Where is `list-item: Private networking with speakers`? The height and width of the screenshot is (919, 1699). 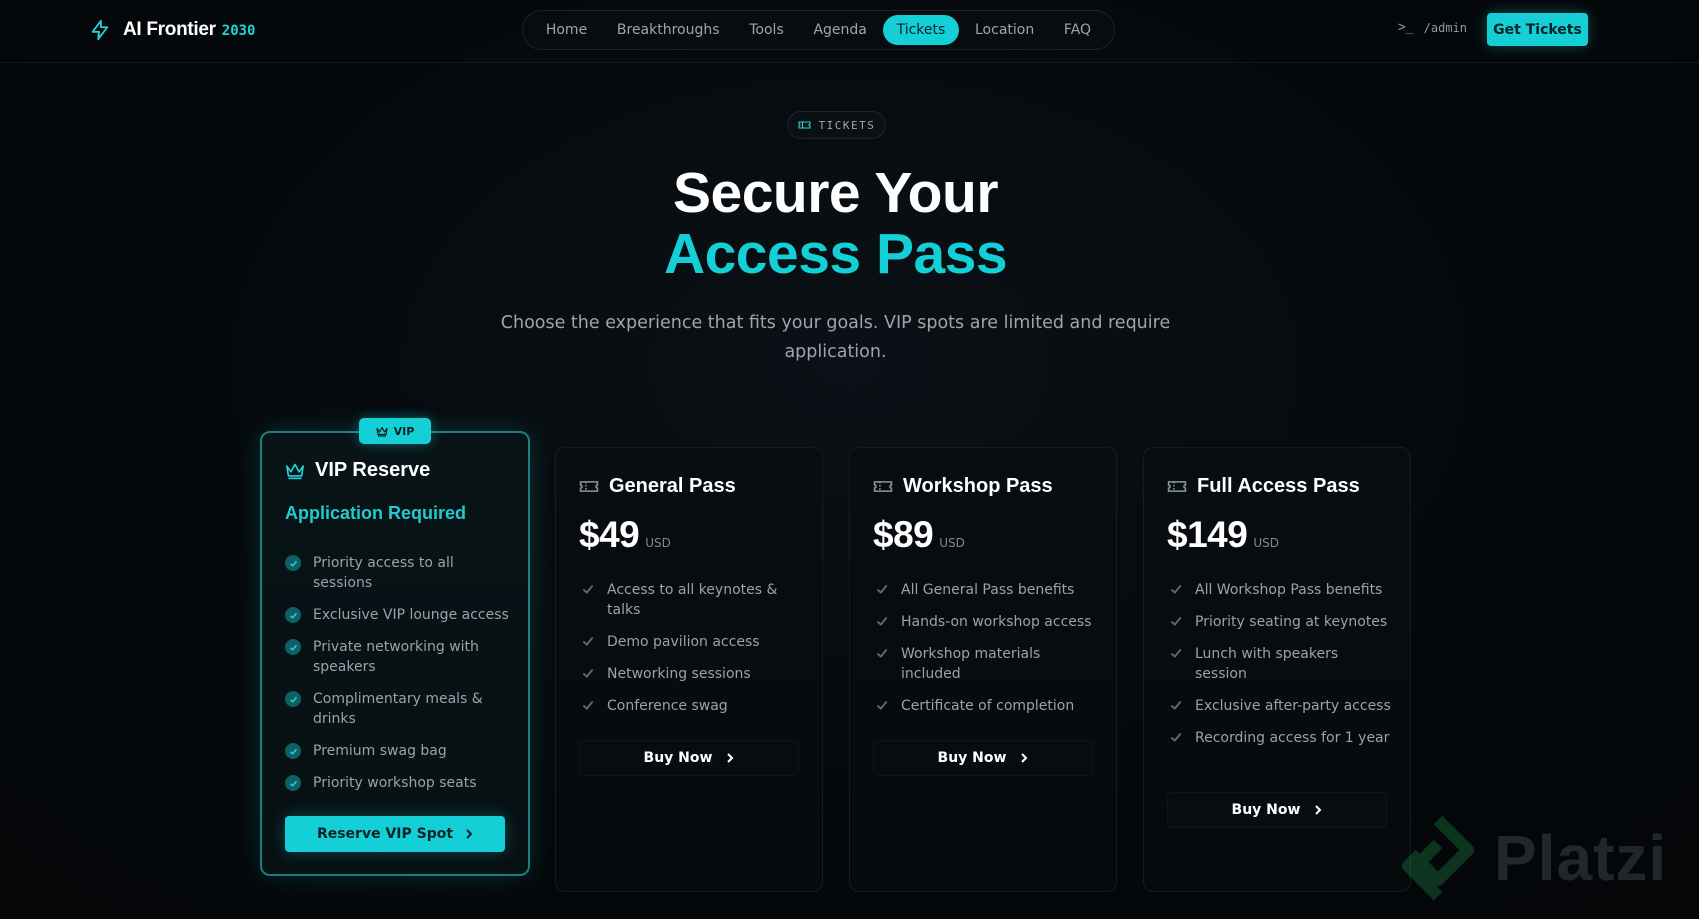
list-item: Private networking with speakers is located at coordinates (397, 657).